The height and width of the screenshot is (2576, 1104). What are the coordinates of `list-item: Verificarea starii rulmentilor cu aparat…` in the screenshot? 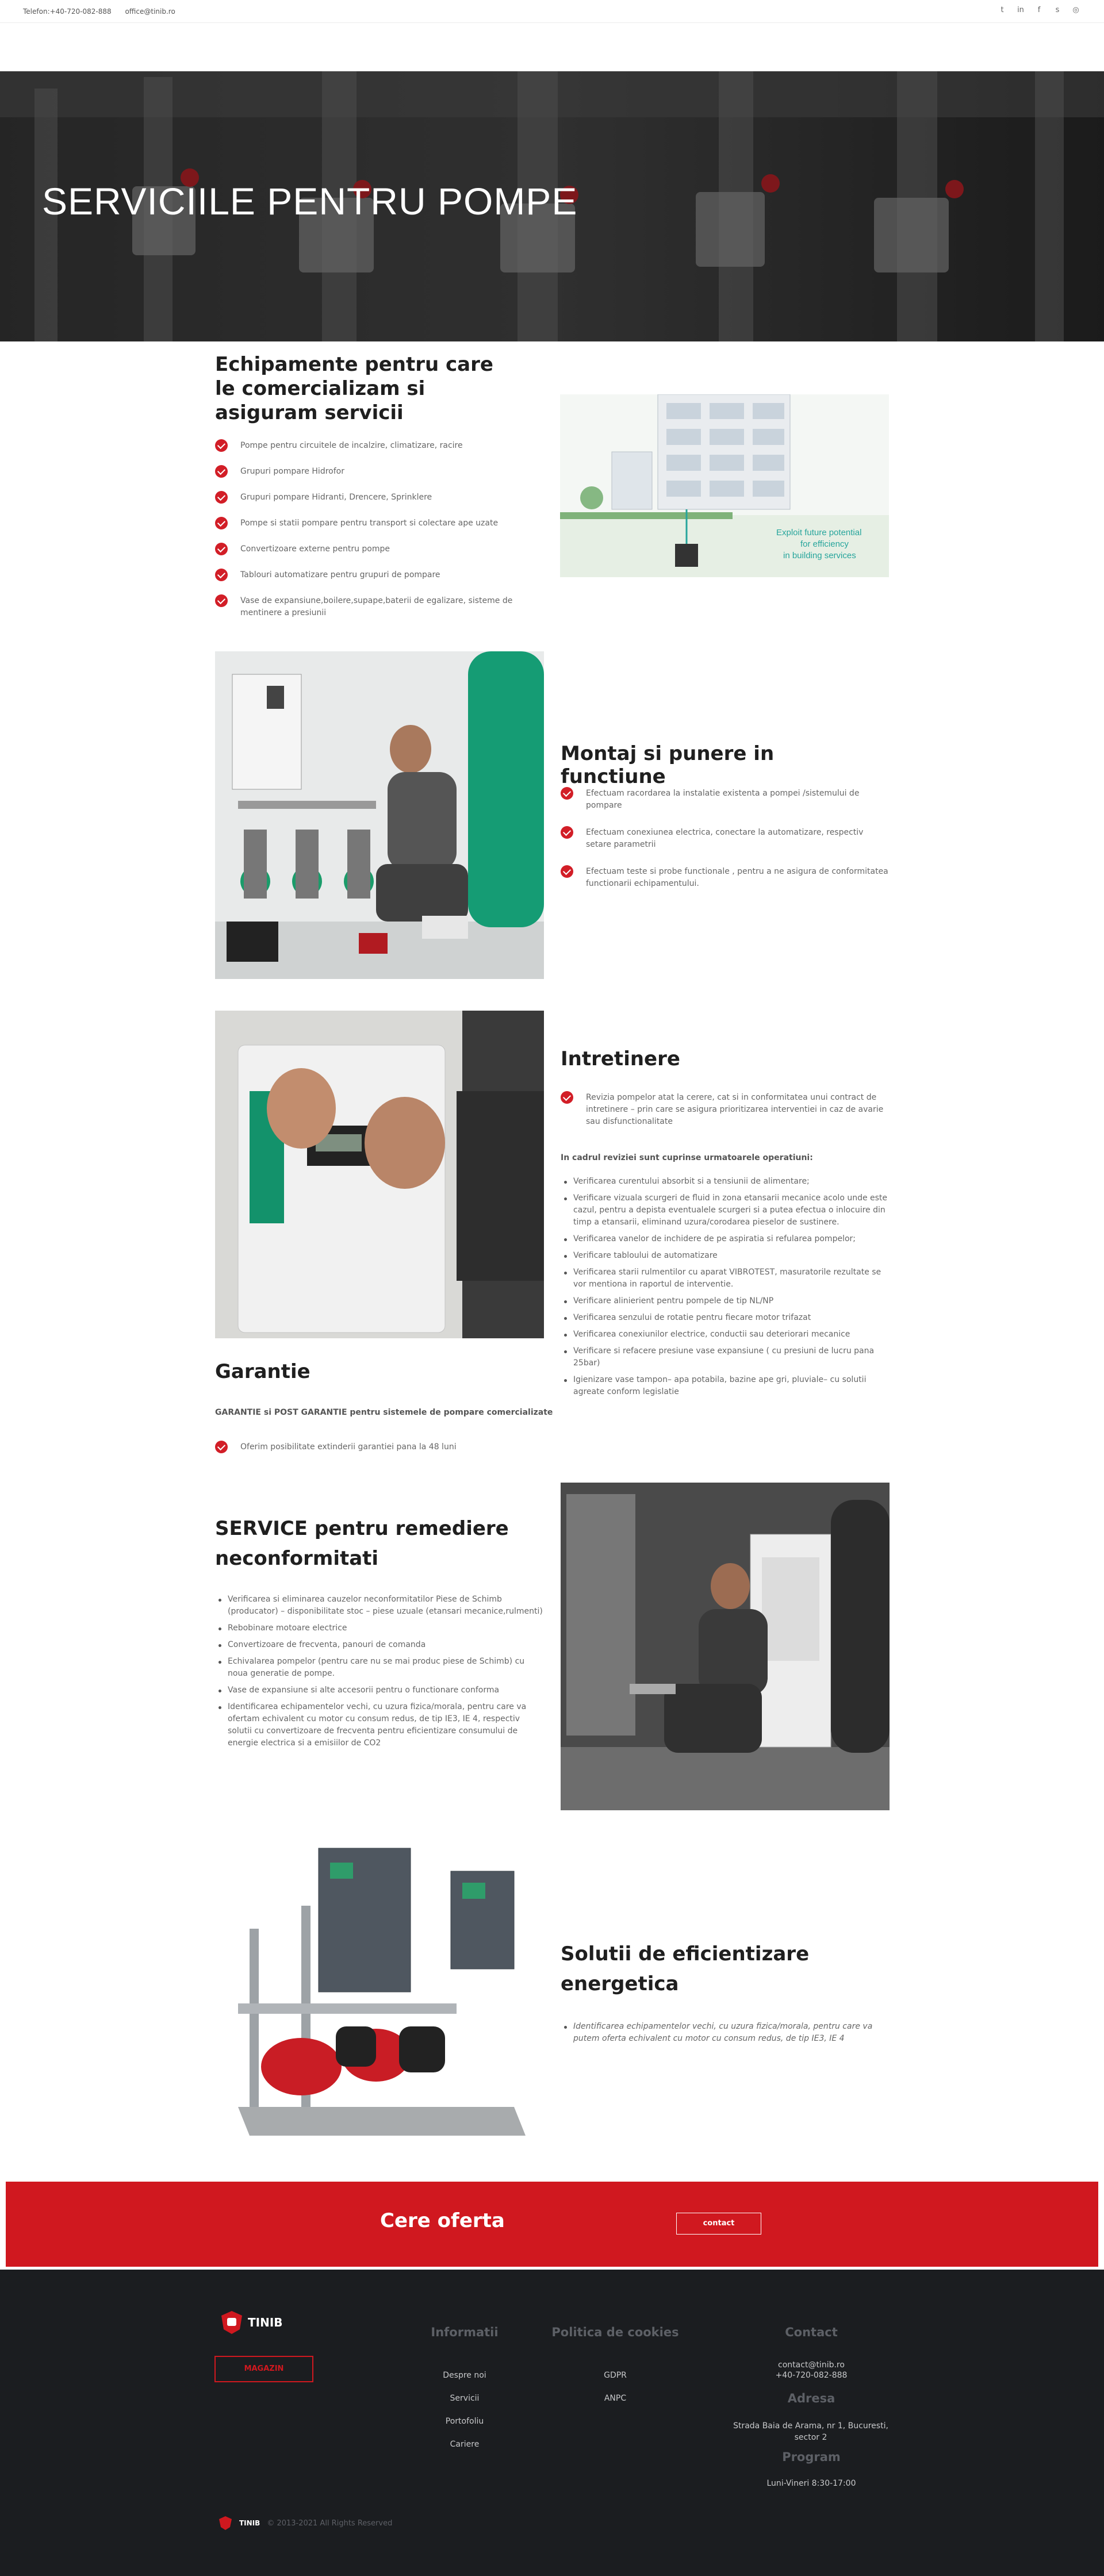 It's located at (724, 1279).